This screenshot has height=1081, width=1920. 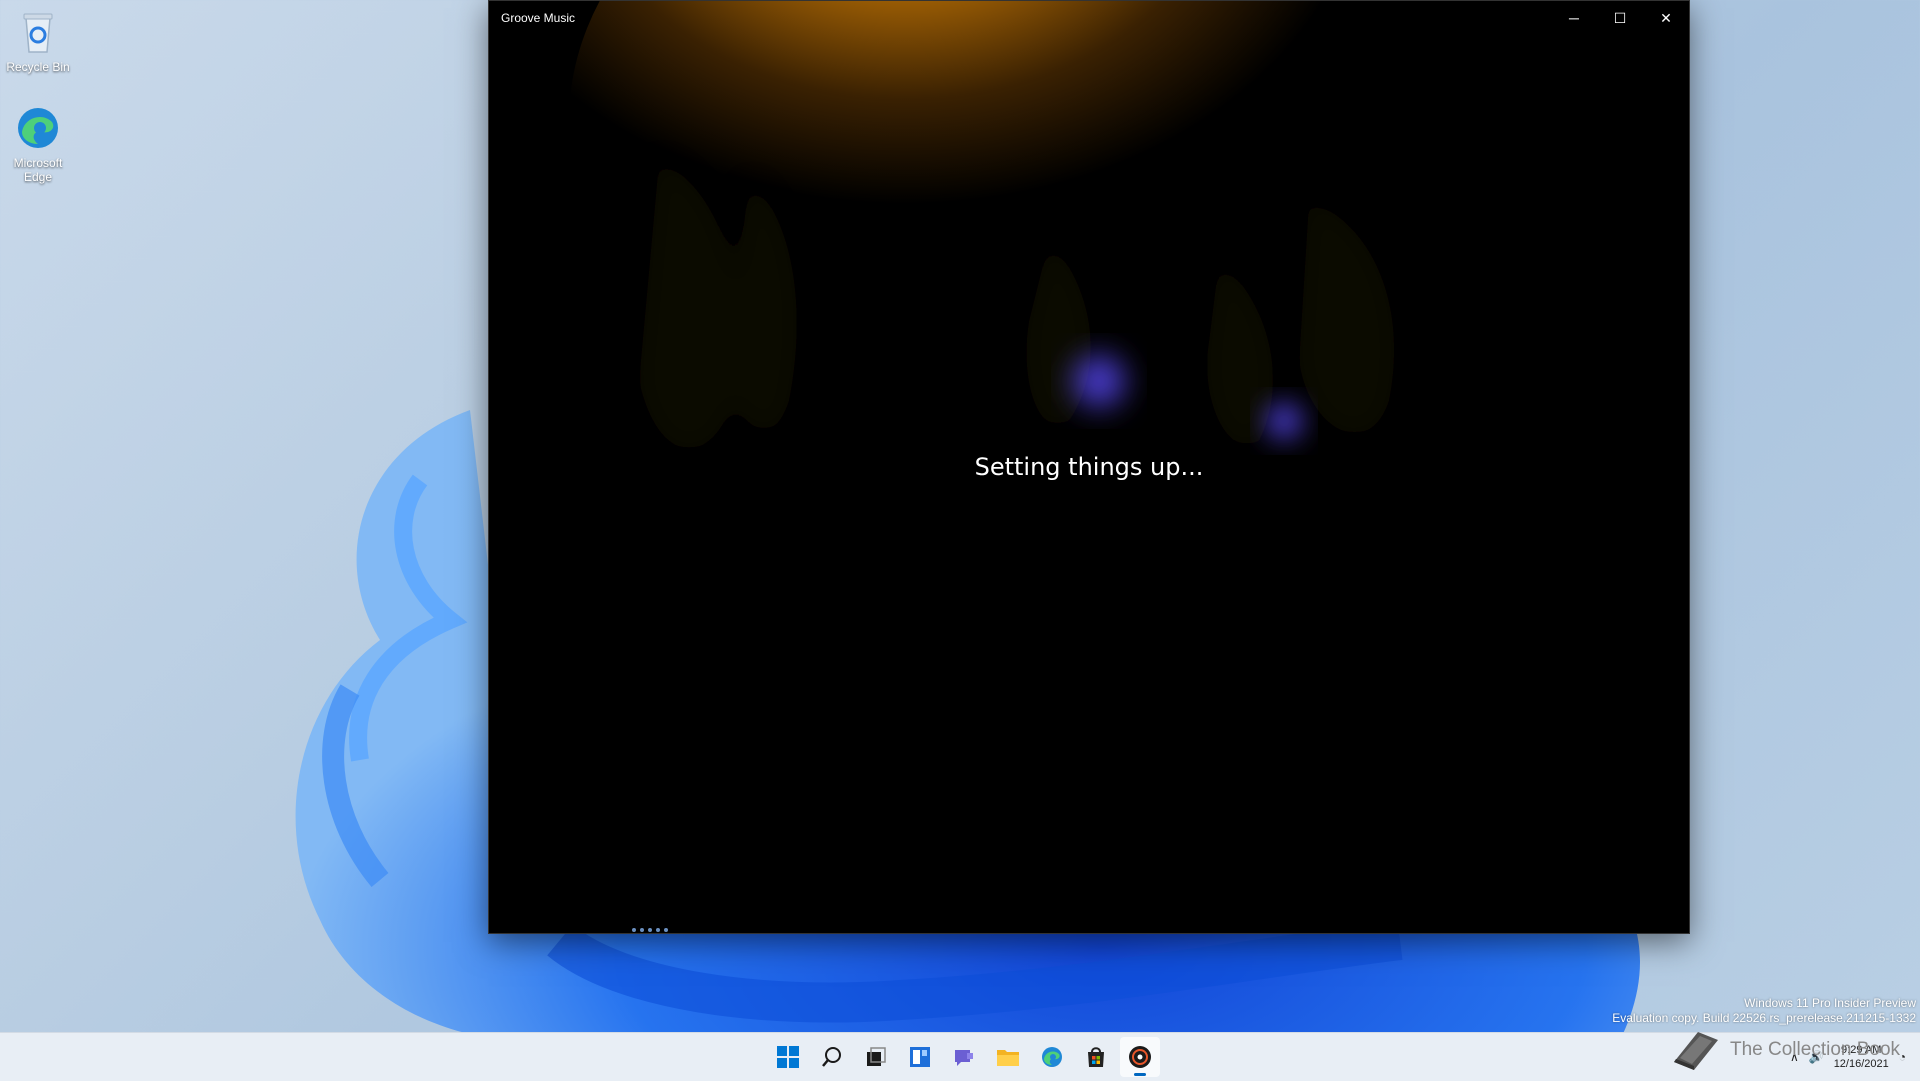 I want to click on window-title: Groove Music, so click(x=538, y=18).